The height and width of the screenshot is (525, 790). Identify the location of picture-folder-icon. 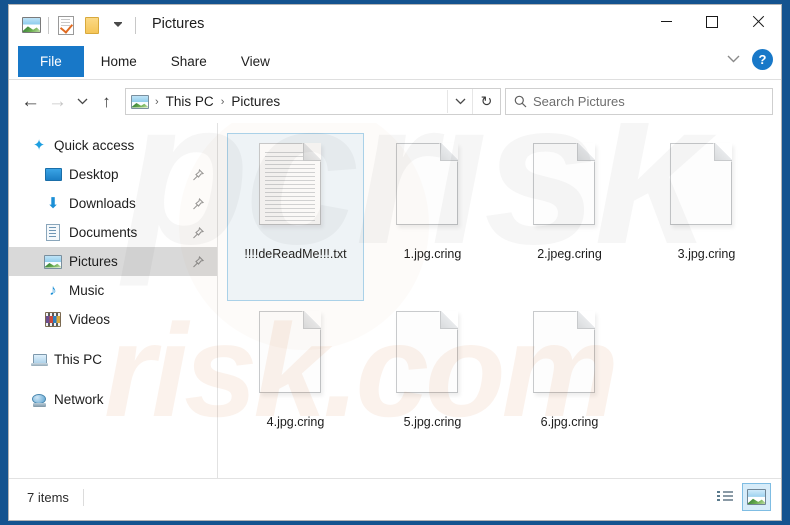
(31, 25).